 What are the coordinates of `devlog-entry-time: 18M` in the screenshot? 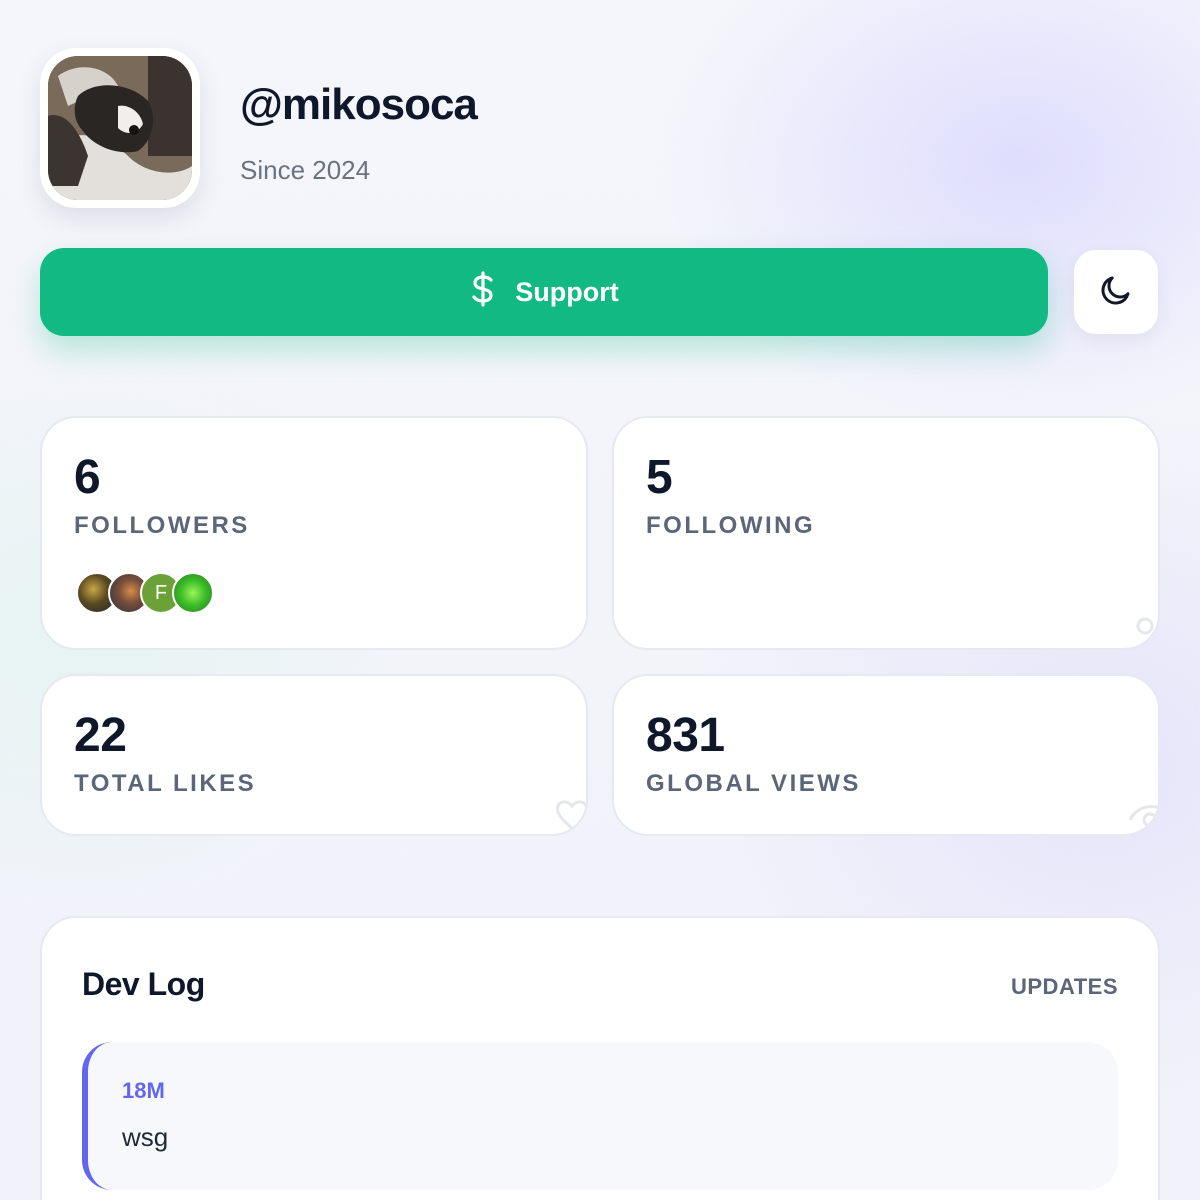 It's located at (143, 1090).